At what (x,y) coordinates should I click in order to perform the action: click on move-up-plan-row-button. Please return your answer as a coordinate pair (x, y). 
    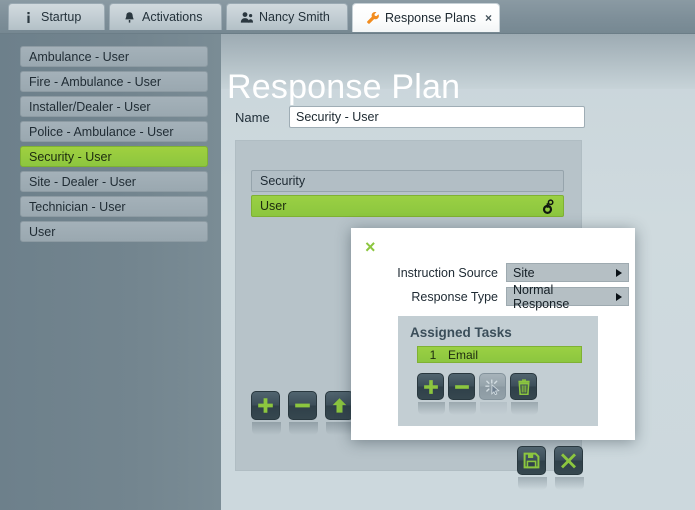
    Looking at the image, I should click on (340, 413).